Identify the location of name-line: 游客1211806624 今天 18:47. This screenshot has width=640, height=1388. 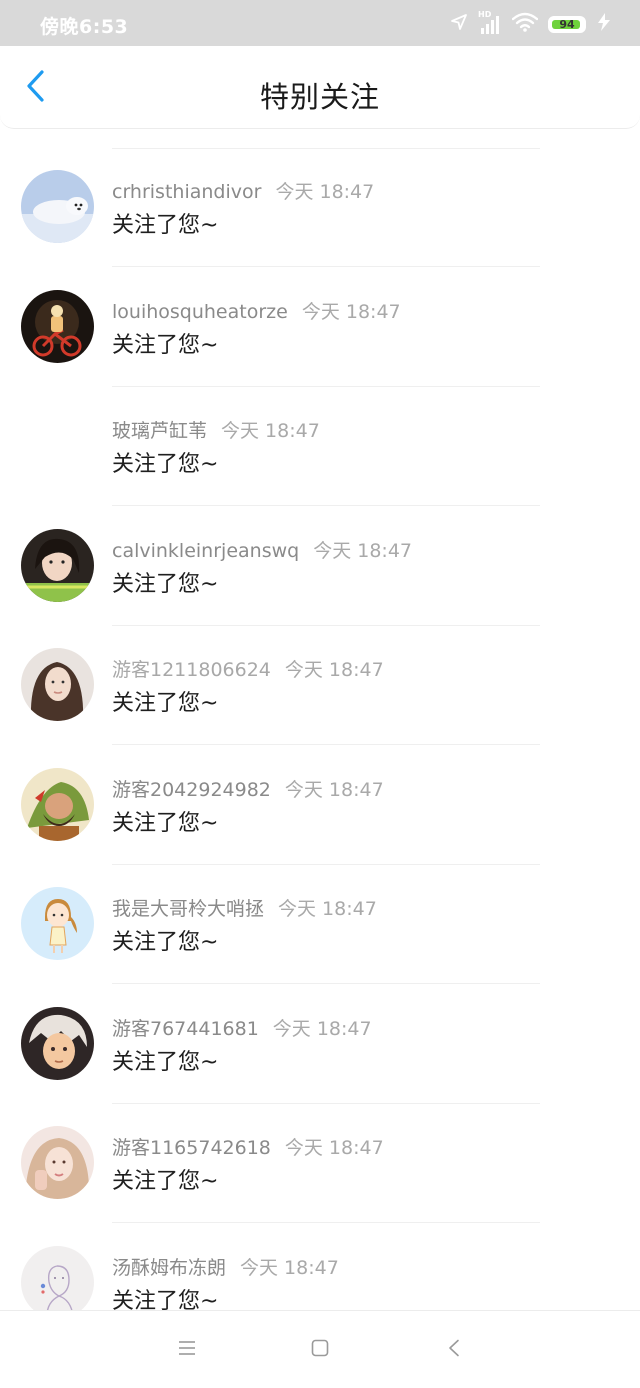
(248, 668).